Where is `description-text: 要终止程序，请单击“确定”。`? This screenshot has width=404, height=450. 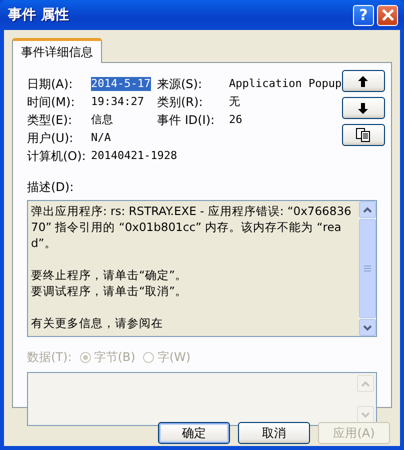
description-text: 要终止程序，请单击“确定”。 is located at coordinates (109, 275).